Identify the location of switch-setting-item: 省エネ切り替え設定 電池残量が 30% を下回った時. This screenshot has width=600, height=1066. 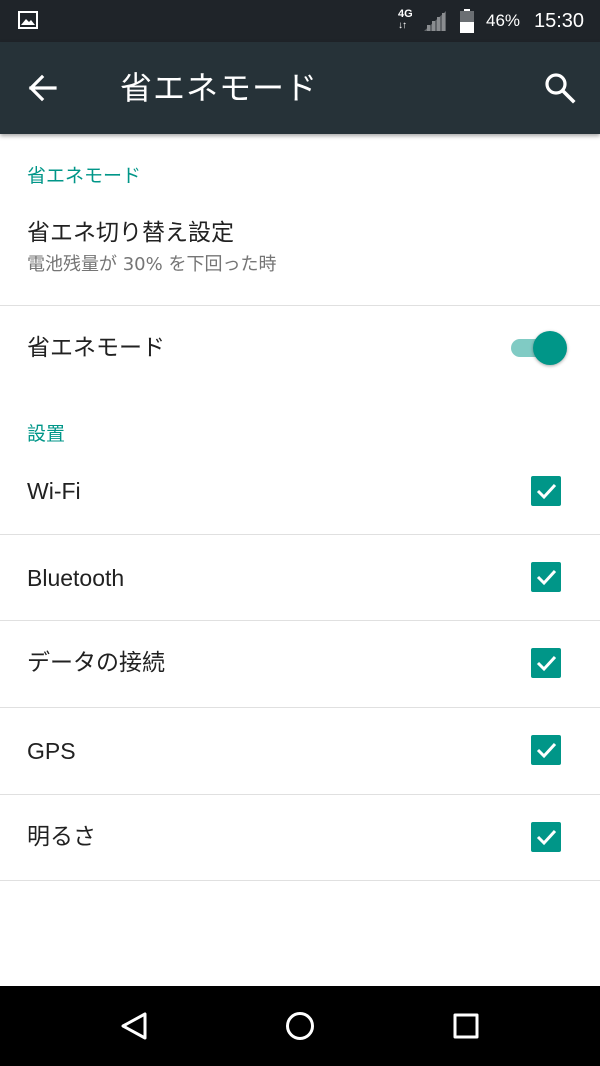
(300, 256).